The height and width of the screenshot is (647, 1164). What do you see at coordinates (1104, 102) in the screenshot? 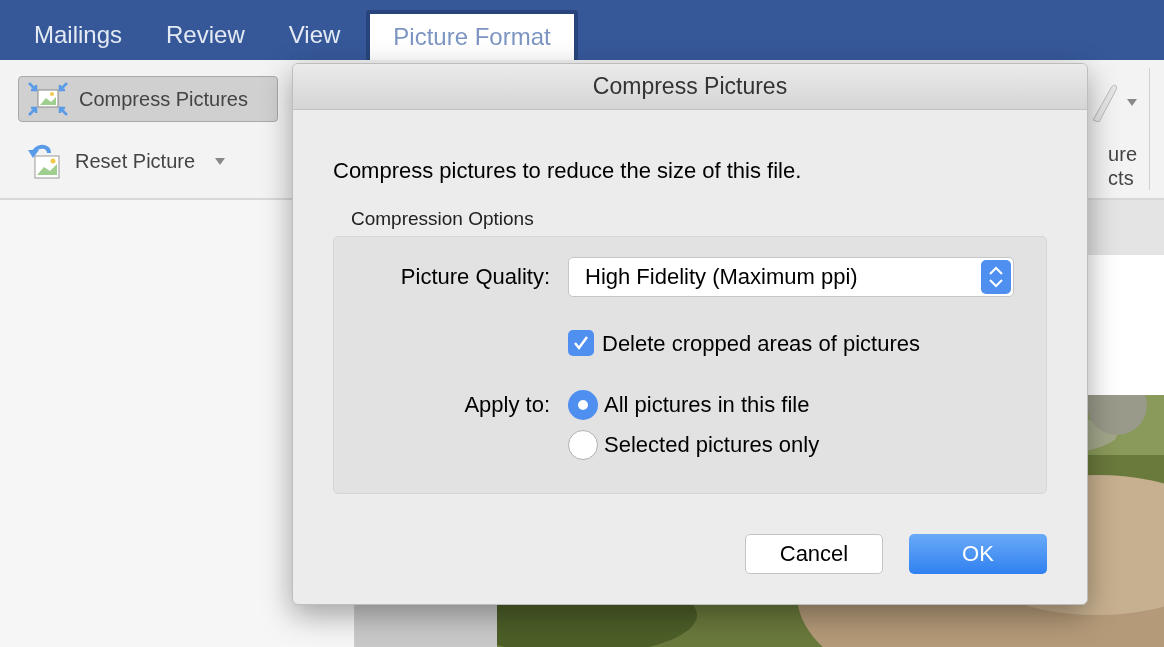
I see `pen-icon` at bounding box center [1104, 102].